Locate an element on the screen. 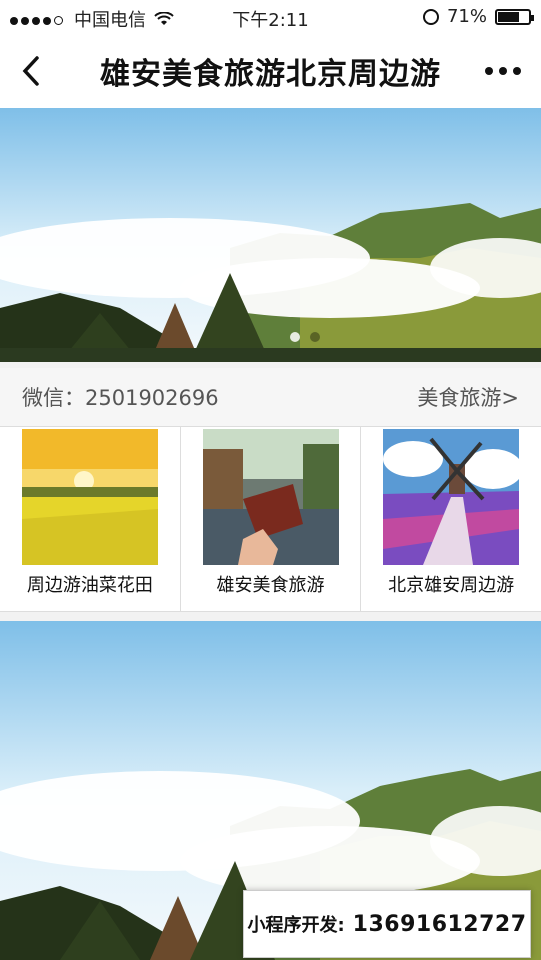 This screenshot has height=960, width=541. category-label: 北京雄安周边游 is located at coordinates (451, 585).